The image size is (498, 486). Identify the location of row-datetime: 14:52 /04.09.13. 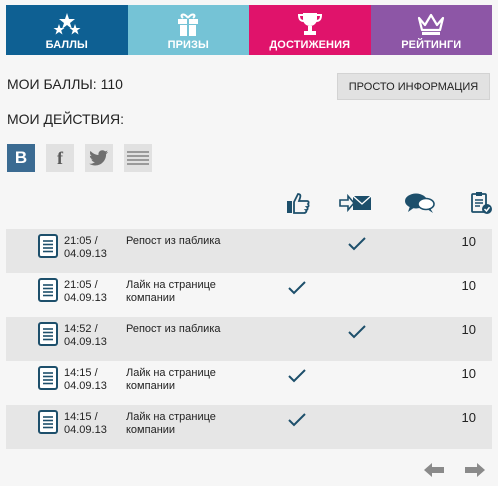
(85, 336).